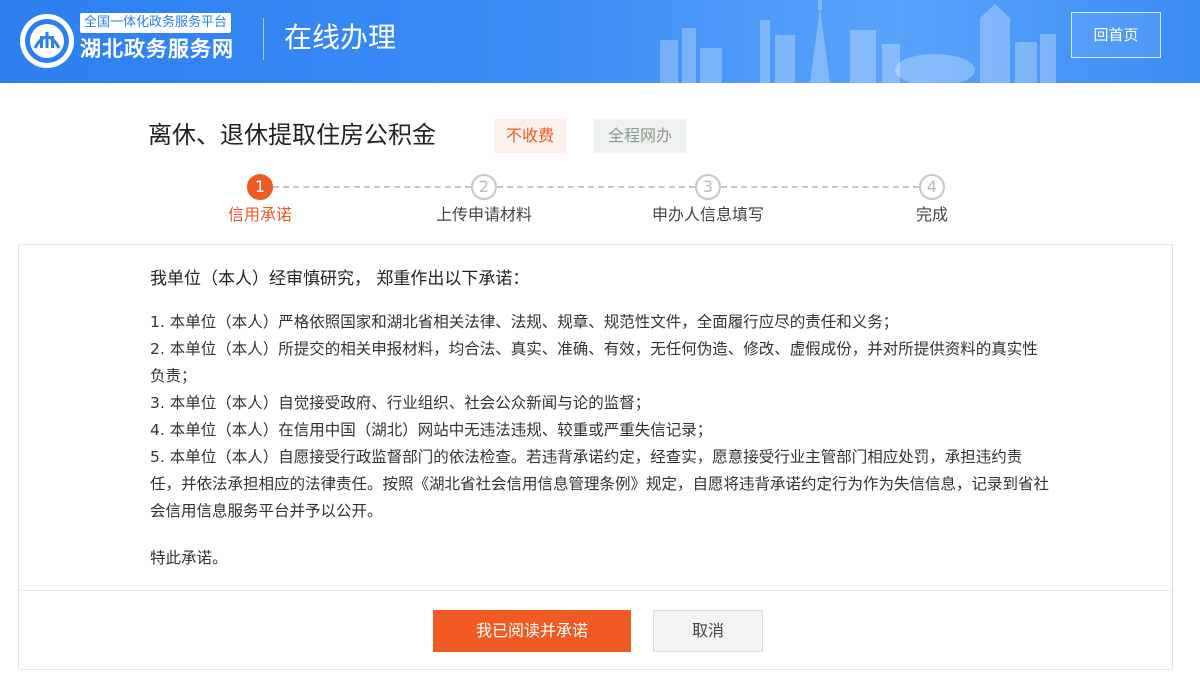  Describe the element at coordinates (340, 279) in the screenshot. I see `promise-heading: 我单位（本人）经审慎研究， 郑重作出以下承诺：` at that location.